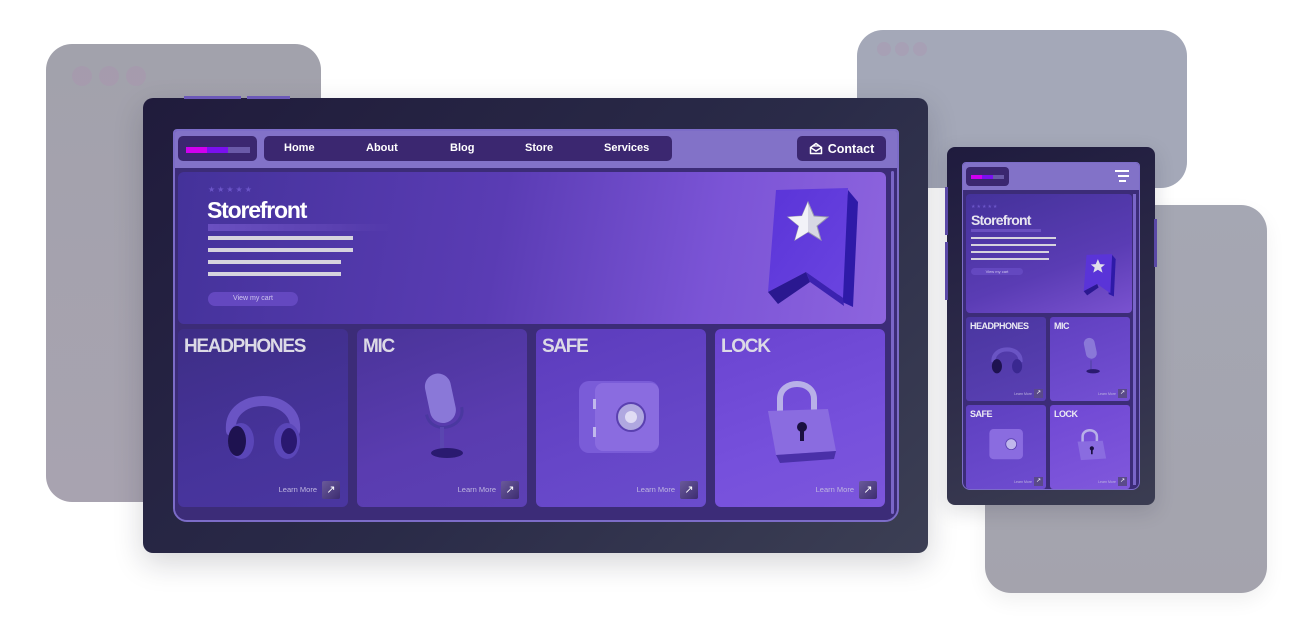 The height and width of the screenshot is (634, 1306). Describe the element at coordinates (539, 148) in the screenshot. I see `nav-link-store: Store` at that location.